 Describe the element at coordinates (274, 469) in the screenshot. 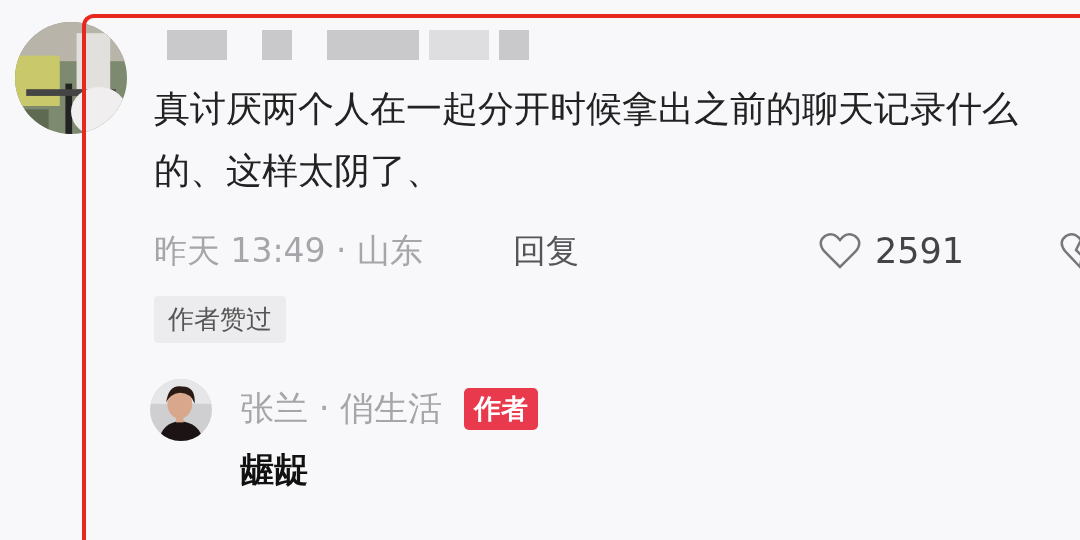

I see `reply-text: 龌龊` at that location.